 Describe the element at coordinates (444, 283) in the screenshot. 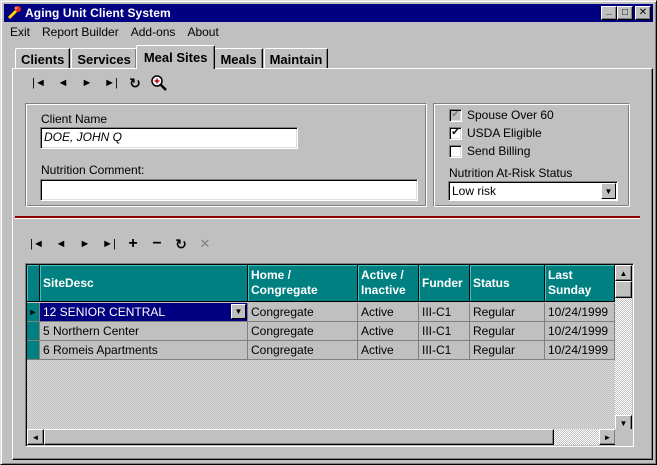

I see `header-funder: Funder` at that location.